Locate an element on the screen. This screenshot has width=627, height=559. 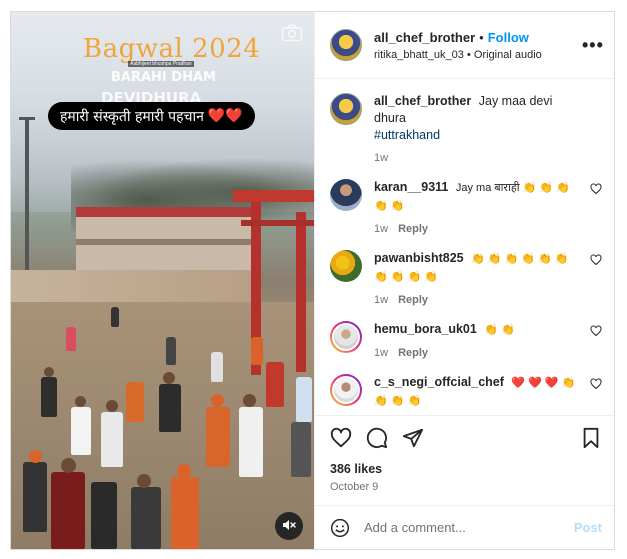
red-gate-beam is located at coordinates (273, 196).